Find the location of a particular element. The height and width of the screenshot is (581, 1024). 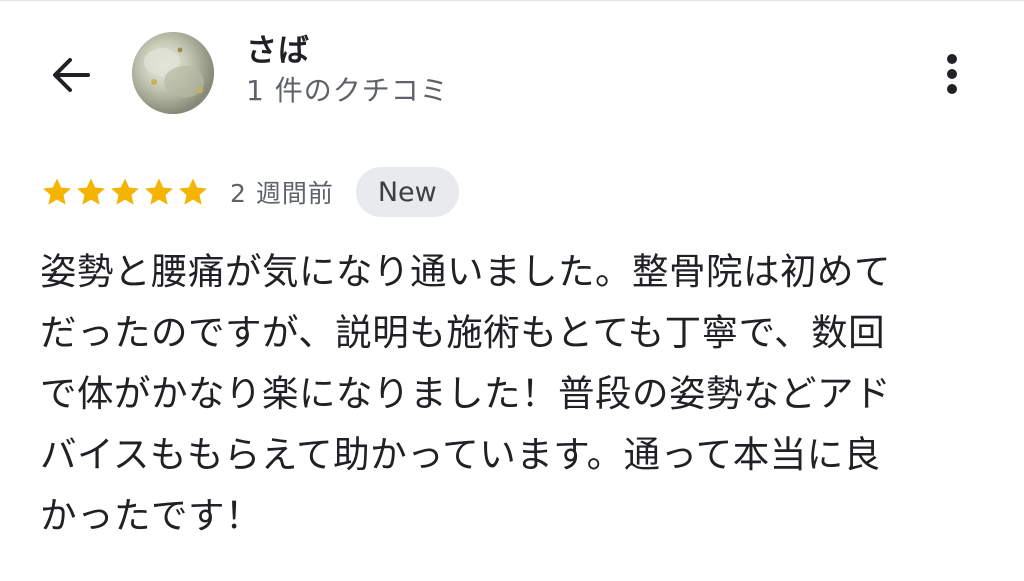

reviewer-header: さば 1 件のクチコミ is located at coordinates (347, 70).